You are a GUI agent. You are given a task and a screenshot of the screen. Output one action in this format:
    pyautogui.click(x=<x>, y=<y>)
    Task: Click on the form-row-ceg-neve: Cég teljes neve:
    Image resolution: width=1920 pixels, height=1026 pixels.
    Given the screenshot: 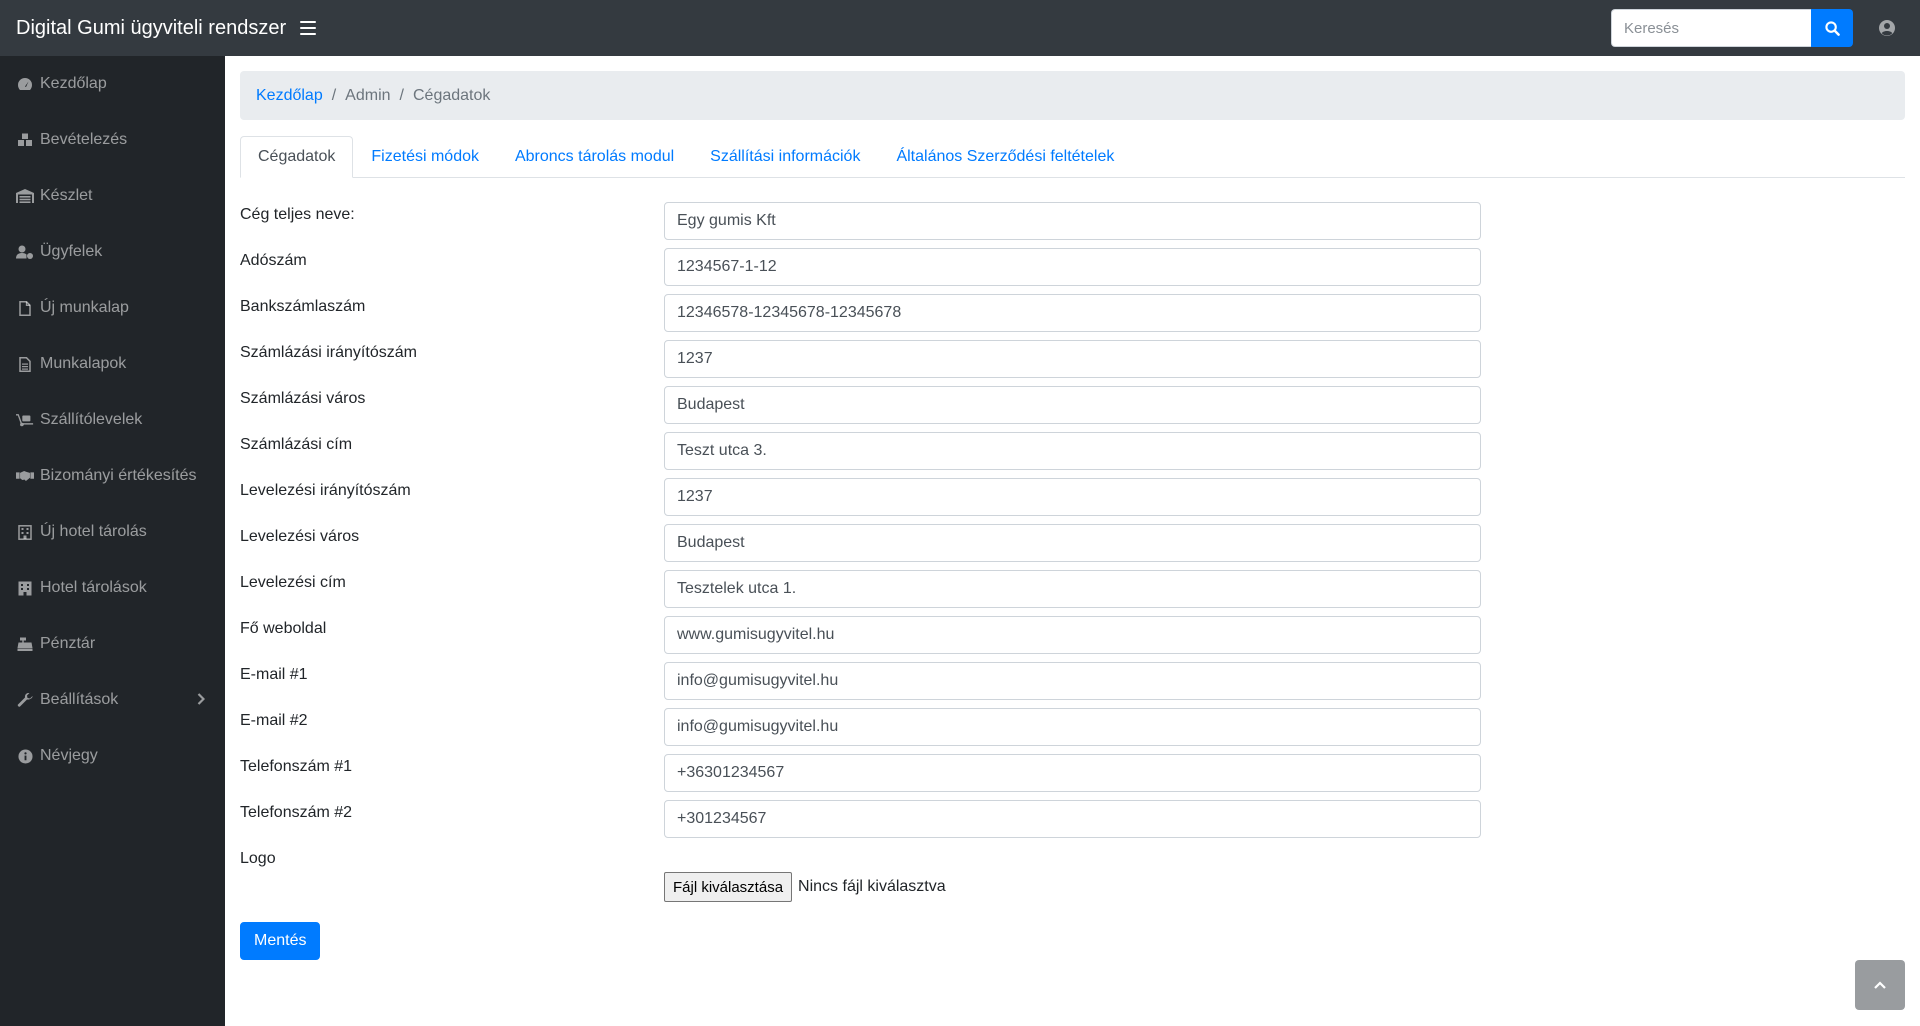 What is the action you would take?
    pyautogui.click(x=1072, y=225)
    